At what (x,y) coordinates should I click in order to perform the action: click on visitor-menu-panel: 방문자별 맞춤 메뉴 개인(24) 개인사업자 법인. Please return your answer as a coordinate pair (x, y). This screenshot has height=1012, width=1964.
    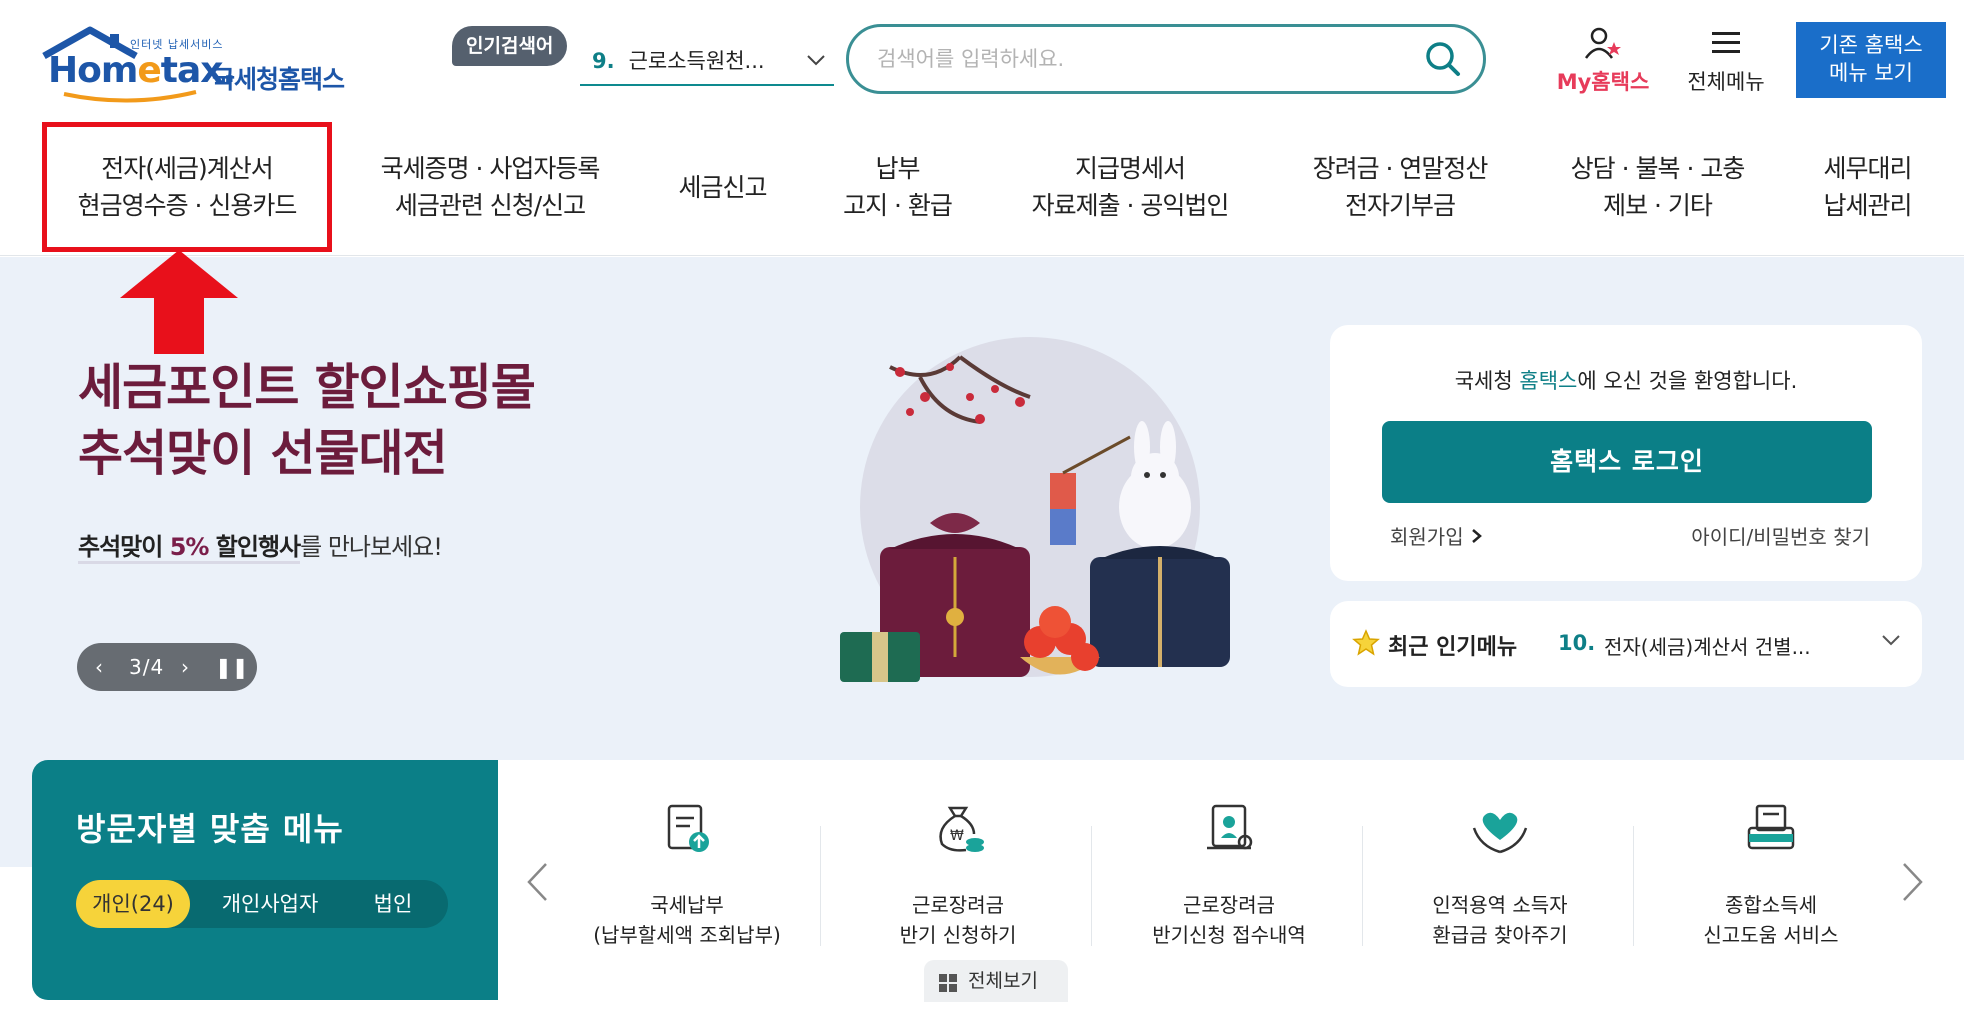
    Looking at the image, I should click on (265, 880).